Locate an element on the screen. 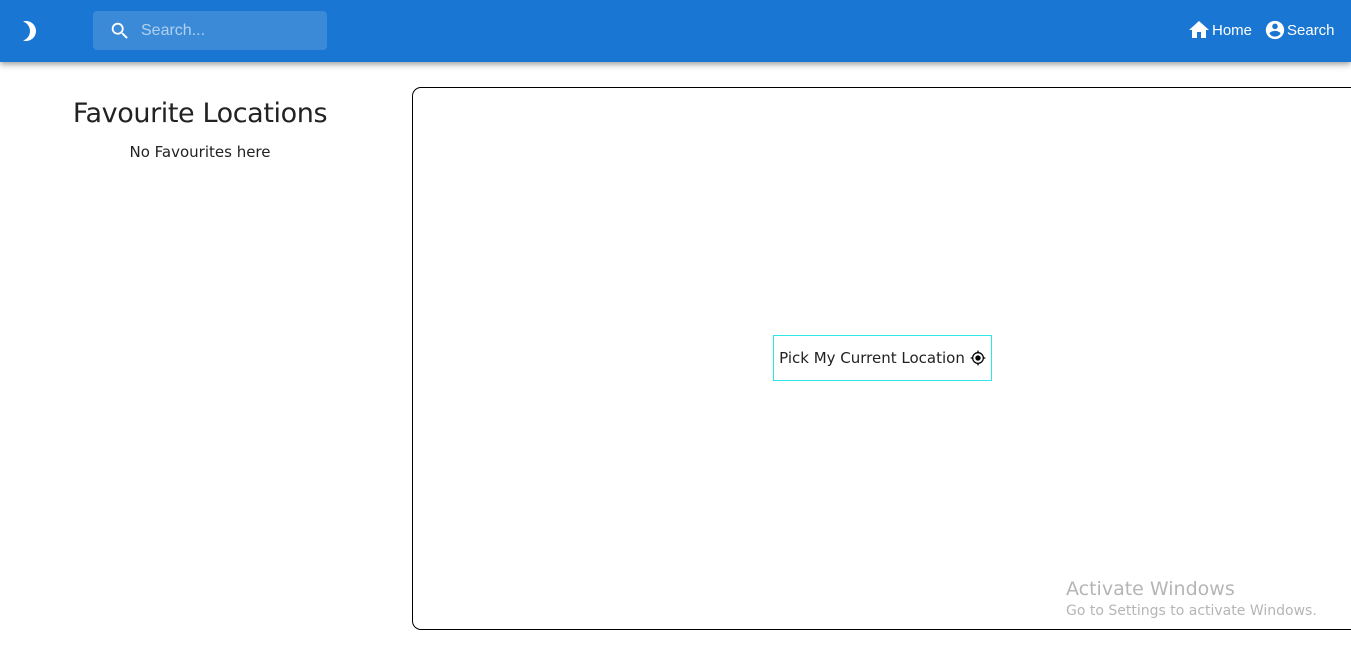 Image resolution: width=1351 pixels, height=654 pixels. pick-current-location-button: Pick My Current Location is located at coordinates (882, 358).